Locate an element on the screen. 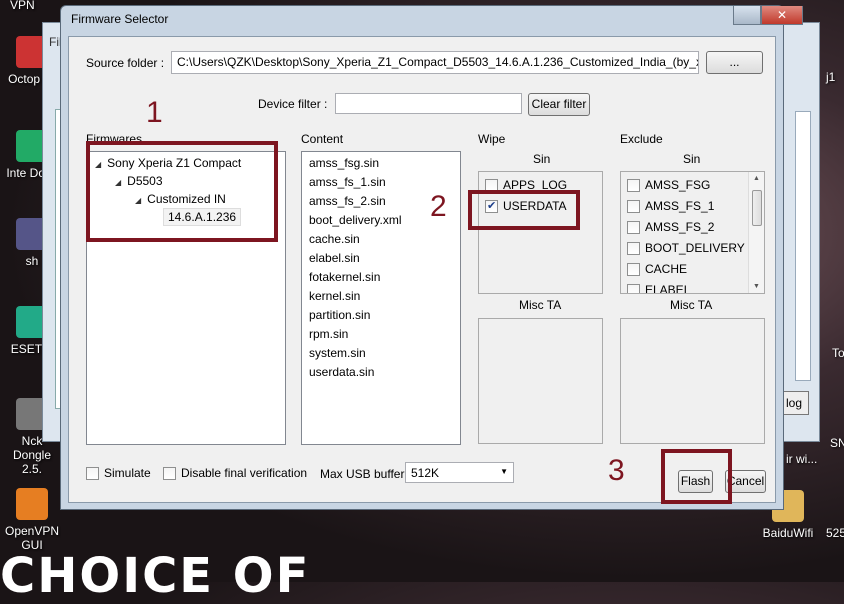  max-usb-select: 512K ▼ is located at coordinates (459, 472).